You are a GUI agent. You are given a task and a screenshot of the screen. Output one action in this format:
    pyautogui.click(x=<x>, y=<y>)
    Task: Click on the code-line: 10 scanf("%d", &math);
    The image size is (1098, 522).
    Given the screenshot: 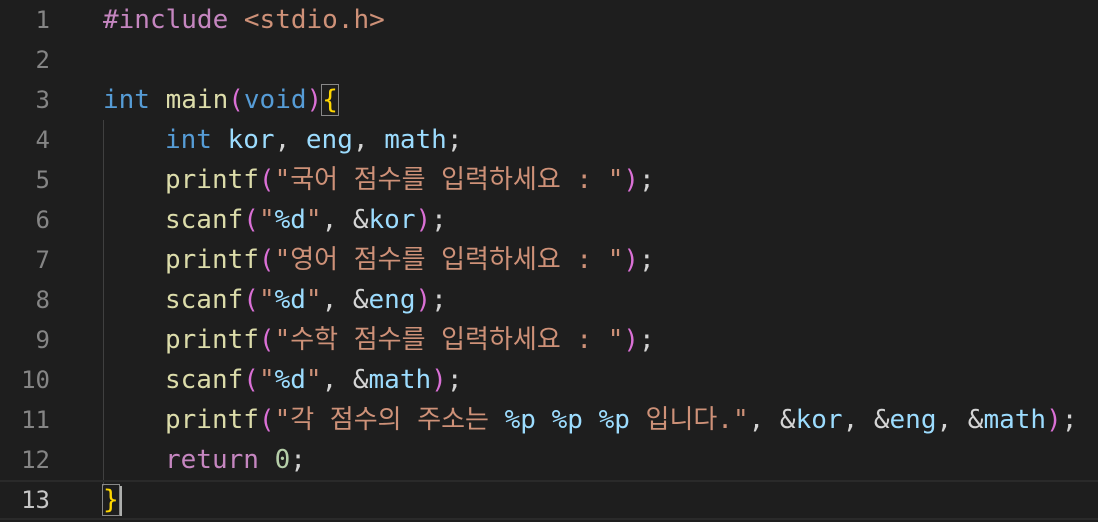 What is the action you would take?
    pyautogui.click(x=549, y=380)
    